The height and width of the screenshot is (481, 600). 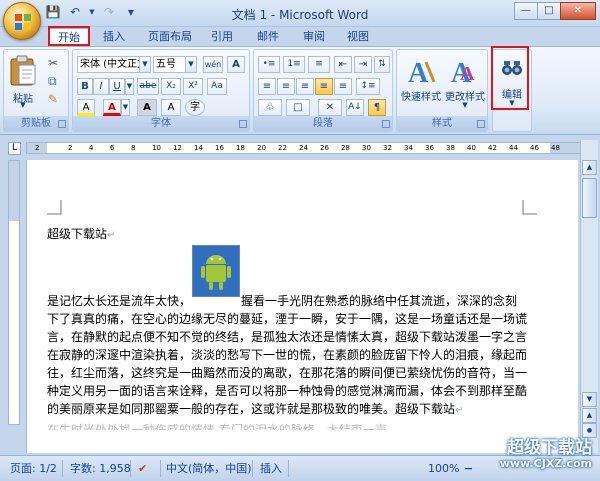 I want to click on numbering-button: 1≡, so click(x=294, y=64).